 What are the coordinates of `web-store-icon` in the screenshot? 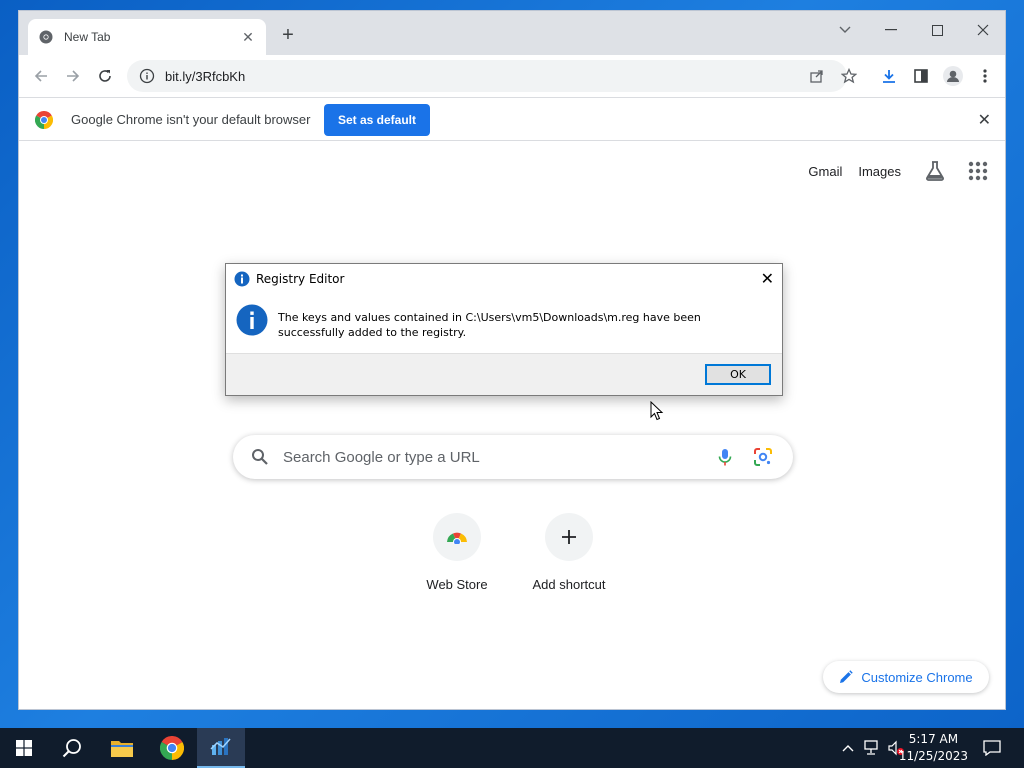 It's located at (457, 537).